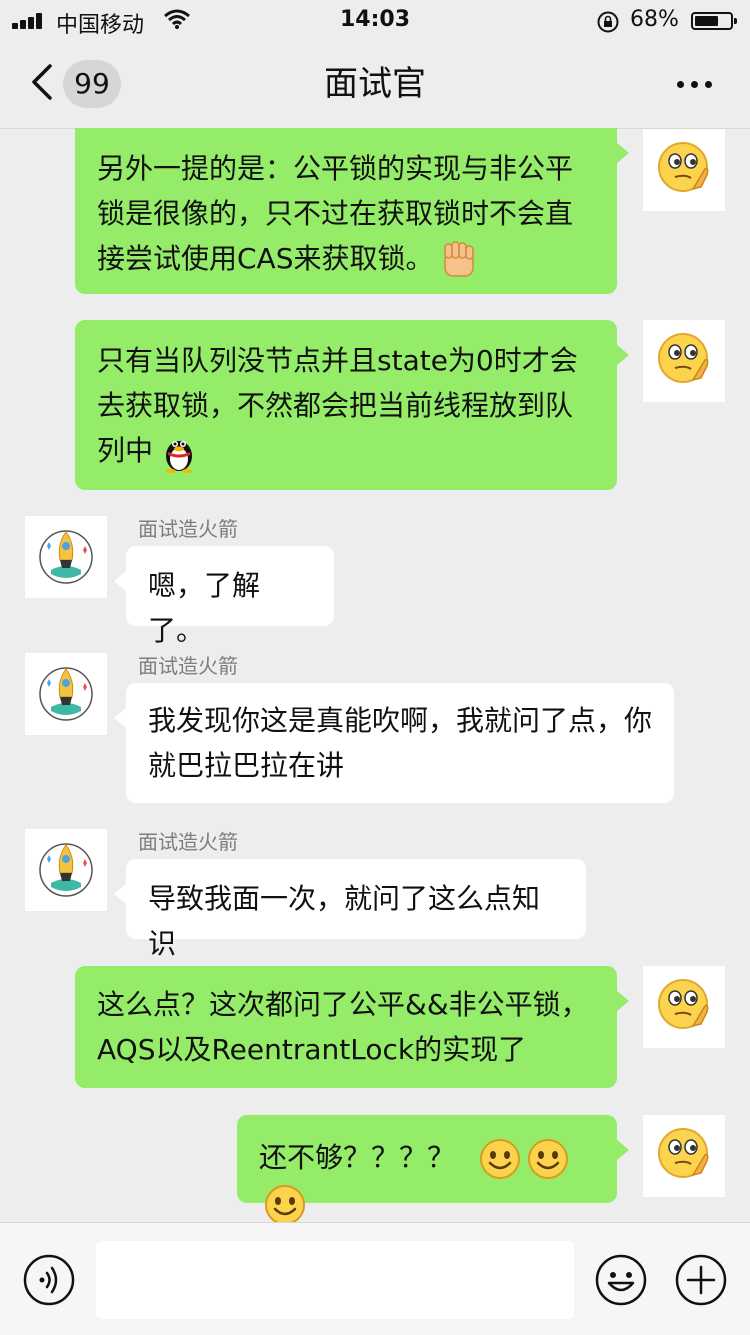  What do you see at coordinates (714, 21) in the screenshot?
I see `battery-icon` at bounding box center [714, 21].